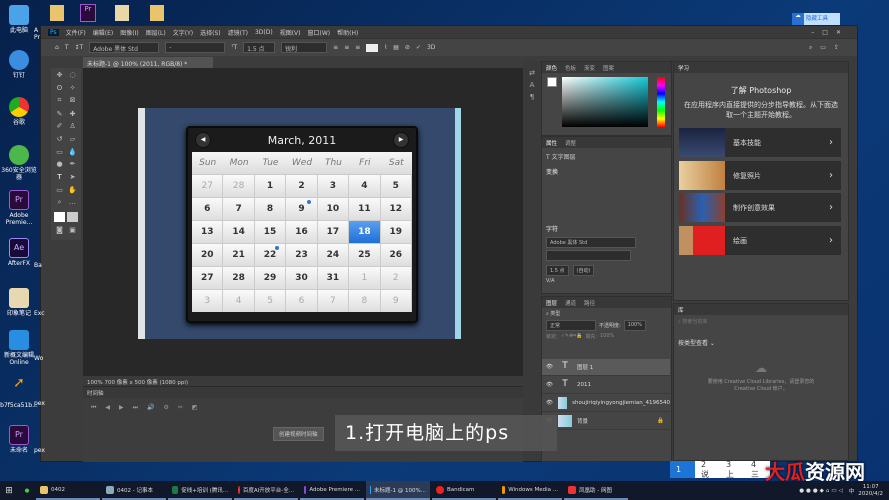 The width and height of the screenshot is (889, 500). What do you see at coordinates (19, 348) in the screenshot?
I see `desktop-icon: 新概文编辑 Online` at bounding box center [19, 348].